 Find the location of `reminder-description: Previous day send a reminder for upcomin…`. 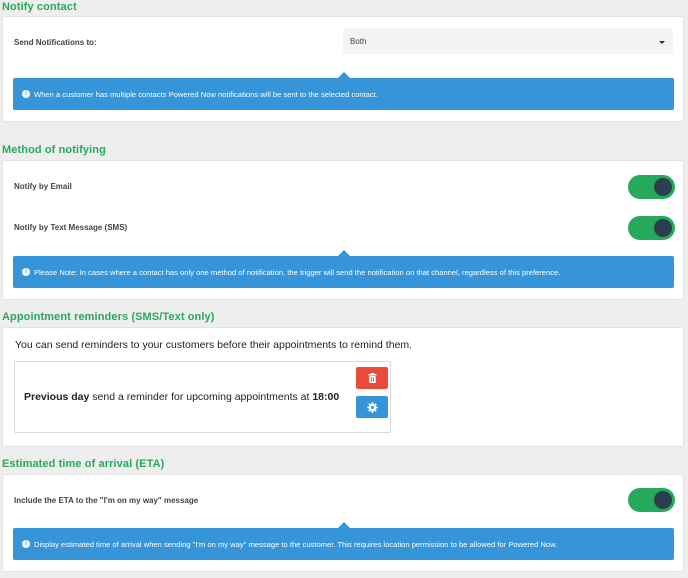

reminder-description: Previous day send a reminder for upcomin… is located at coordinates (181, 397).